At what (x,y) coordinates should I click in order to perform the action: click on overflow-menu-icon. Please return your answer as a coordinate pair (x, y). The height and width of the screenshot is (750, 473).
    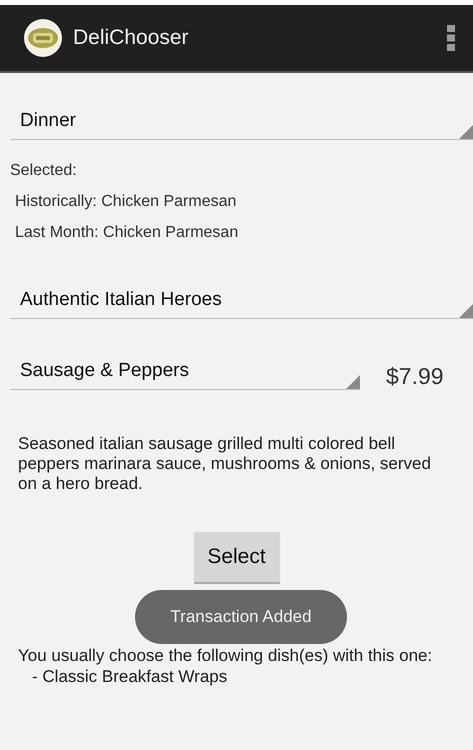
    Looking at the image, I should click on (451, 38).